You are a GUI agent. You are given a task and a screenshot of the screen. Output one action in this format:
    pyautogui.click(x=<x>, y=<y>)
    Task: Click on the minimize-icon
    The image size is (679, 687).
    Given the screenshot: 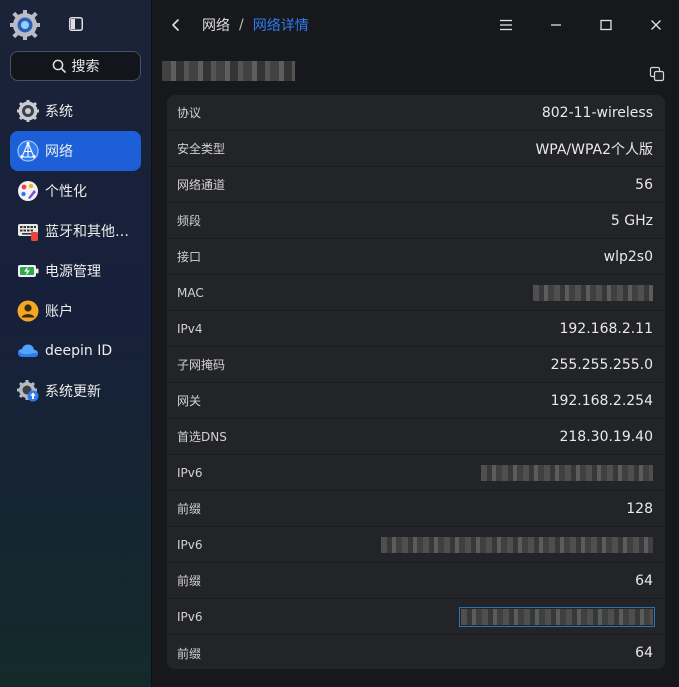 What is the action you would take?
    pyautogui.click(x=556, y=25)
    